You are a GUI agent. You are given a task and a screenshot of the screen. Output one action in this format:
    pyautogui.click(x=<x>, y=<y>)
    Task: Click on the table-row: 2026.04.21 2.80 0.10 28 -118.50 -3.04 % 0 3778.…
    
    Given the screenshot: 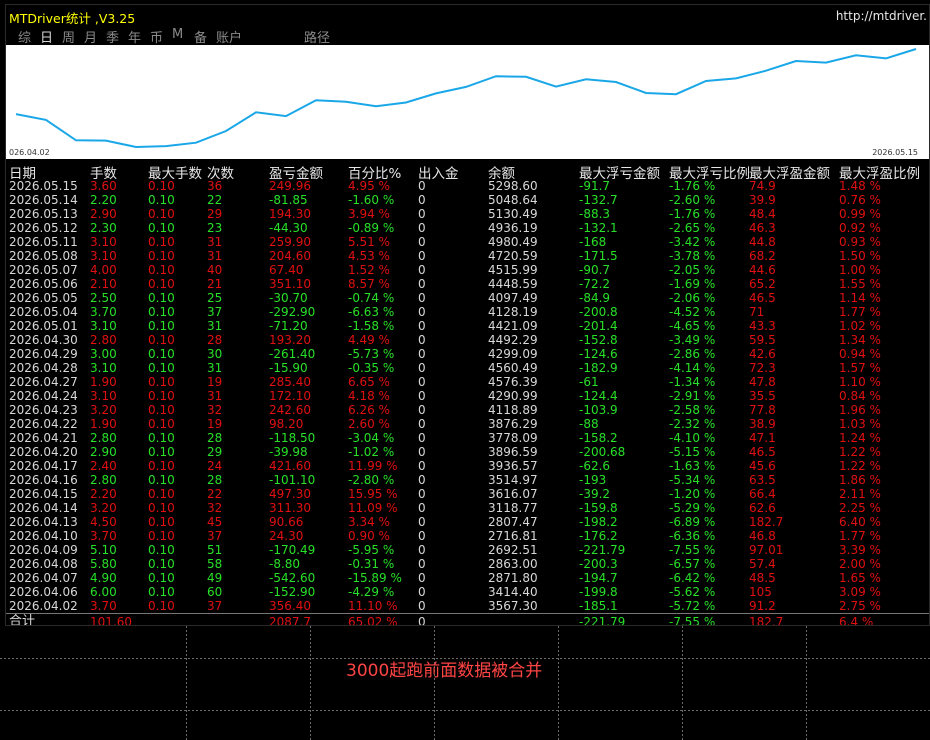 What is the action you would take?
    pyautogui.click(x=467, y=438)
    